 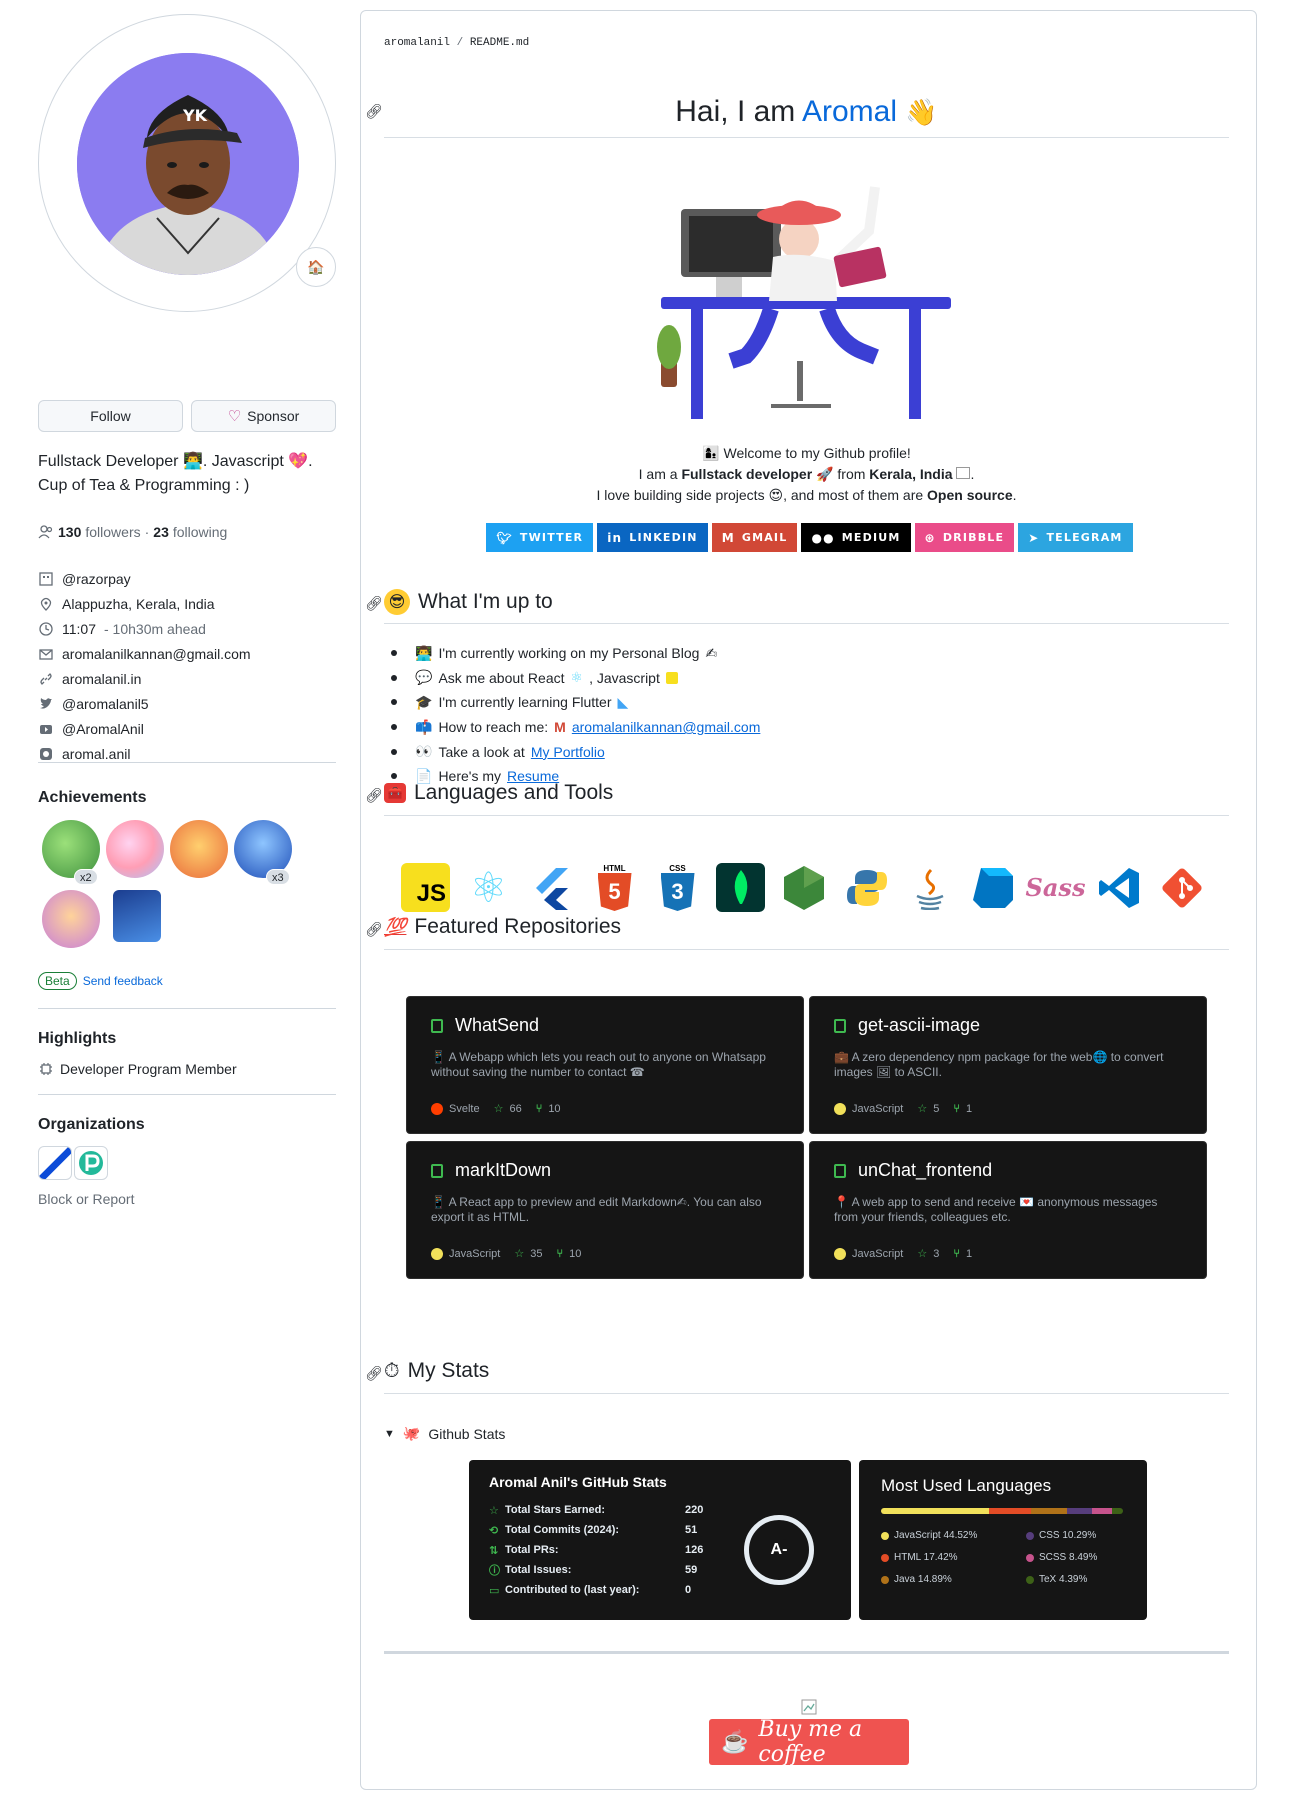 I want to click on repo-icon, so click(x=840, y=1170).